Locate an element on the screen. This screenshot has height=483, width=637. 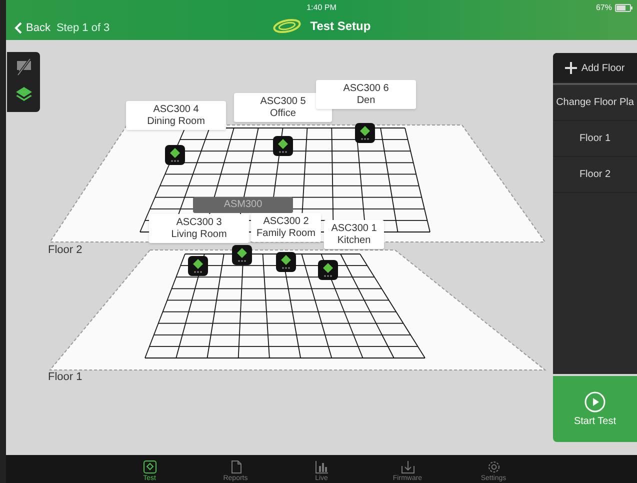
plus-icon is located at coordinates (571, 68).